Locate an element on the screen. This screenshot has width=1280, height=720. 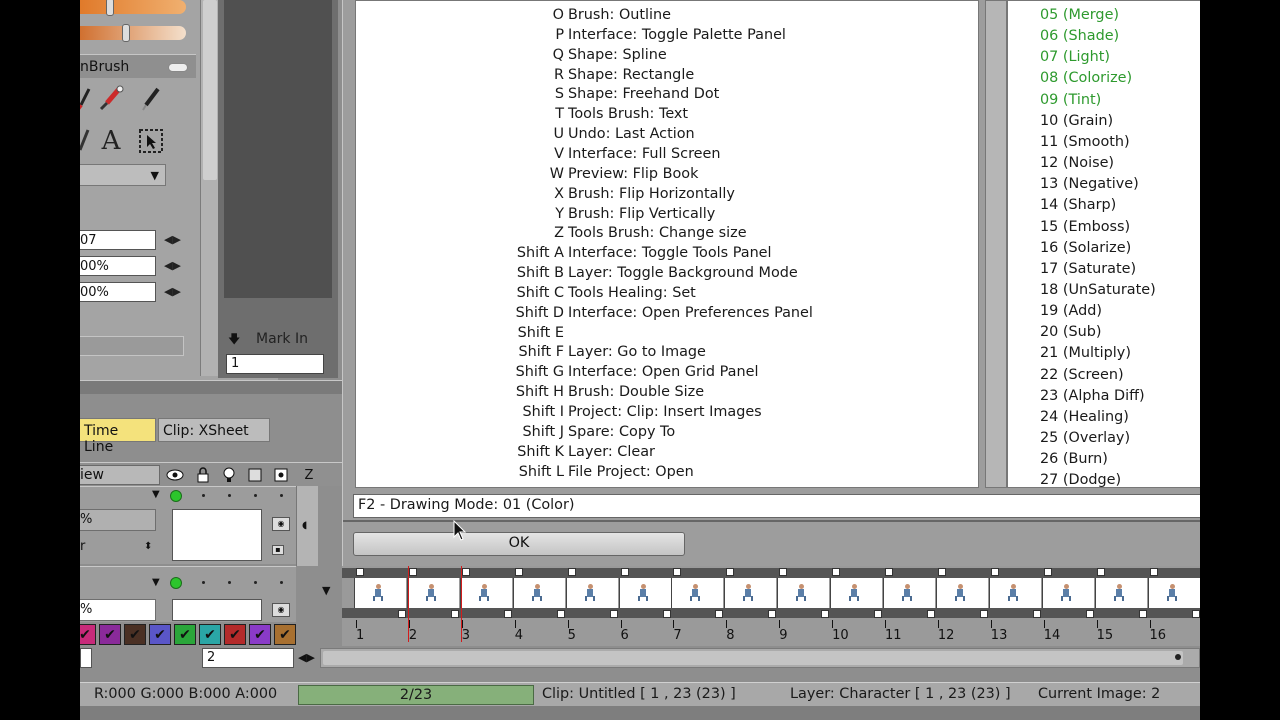
arrow-down-icon: 🡇 is located at coordinates (234, 340).